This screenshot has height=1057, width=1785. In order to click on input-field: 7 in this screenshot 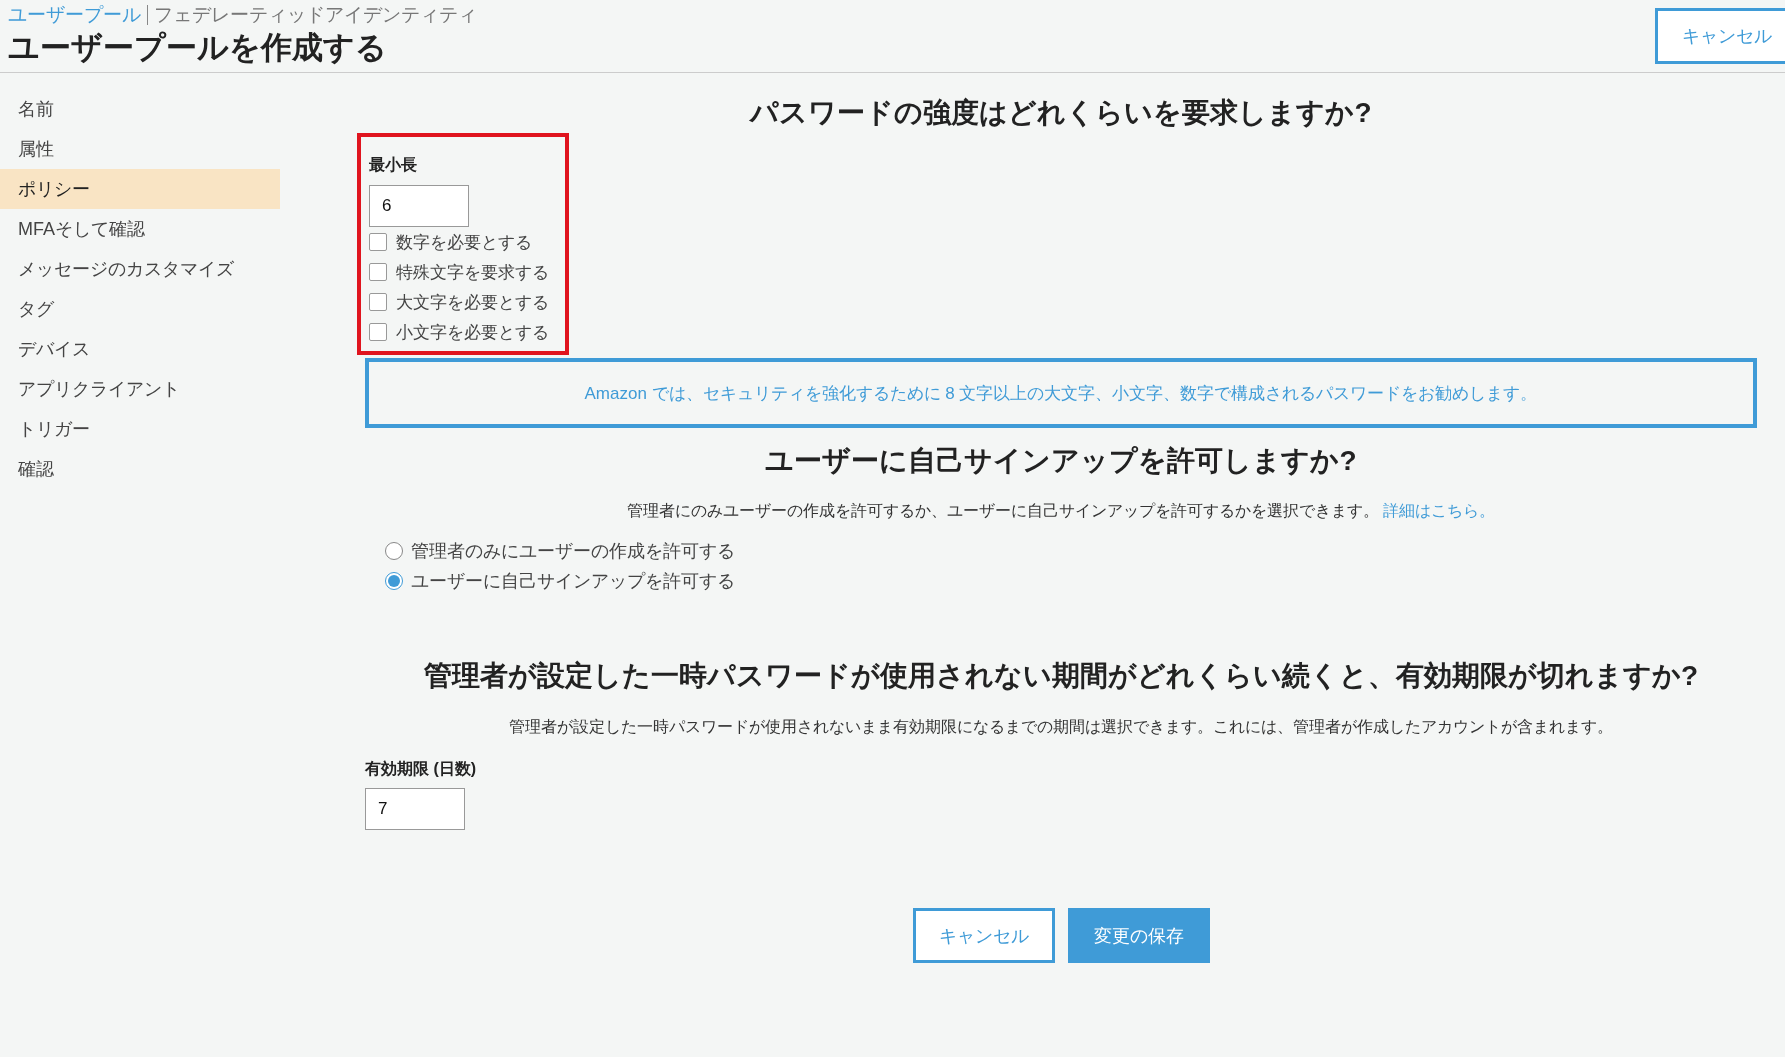, I will do `click(415, 809)`.